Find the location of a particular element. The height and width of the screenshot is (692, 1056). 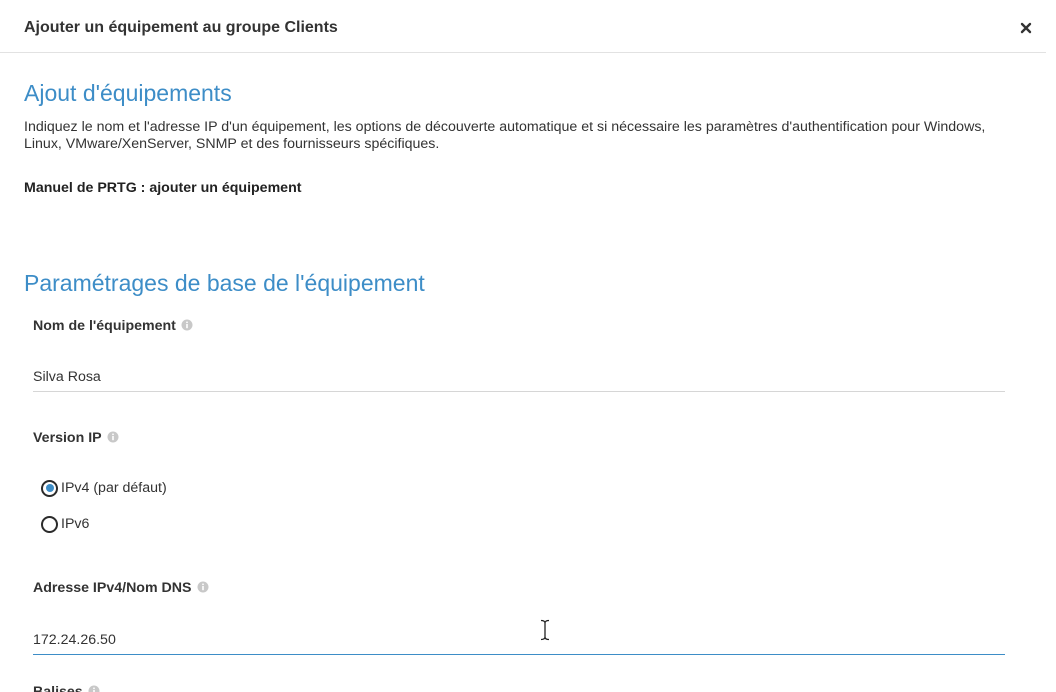

radio-button-checked is located at coordinates (49, 488).